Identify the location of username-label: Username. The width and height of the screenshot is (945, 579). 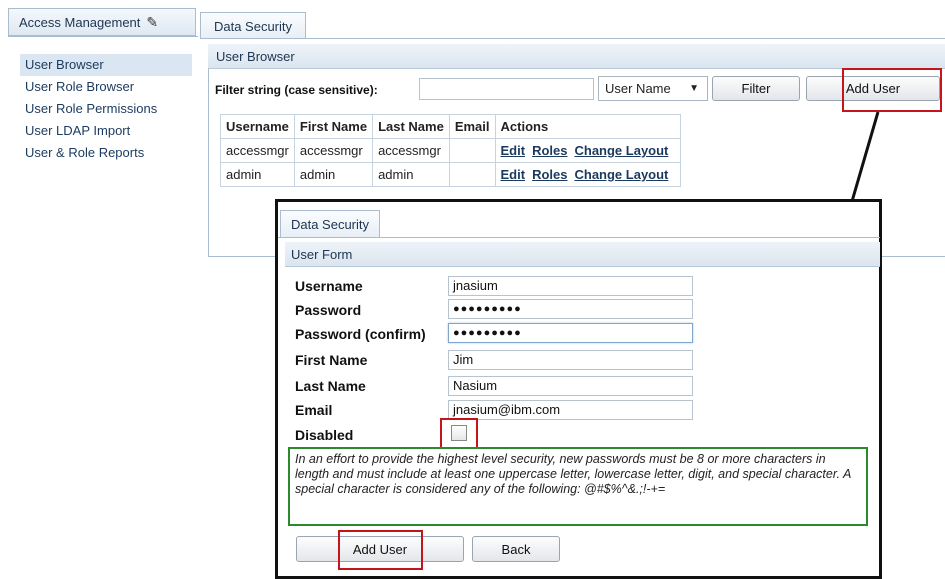
(329, 286).